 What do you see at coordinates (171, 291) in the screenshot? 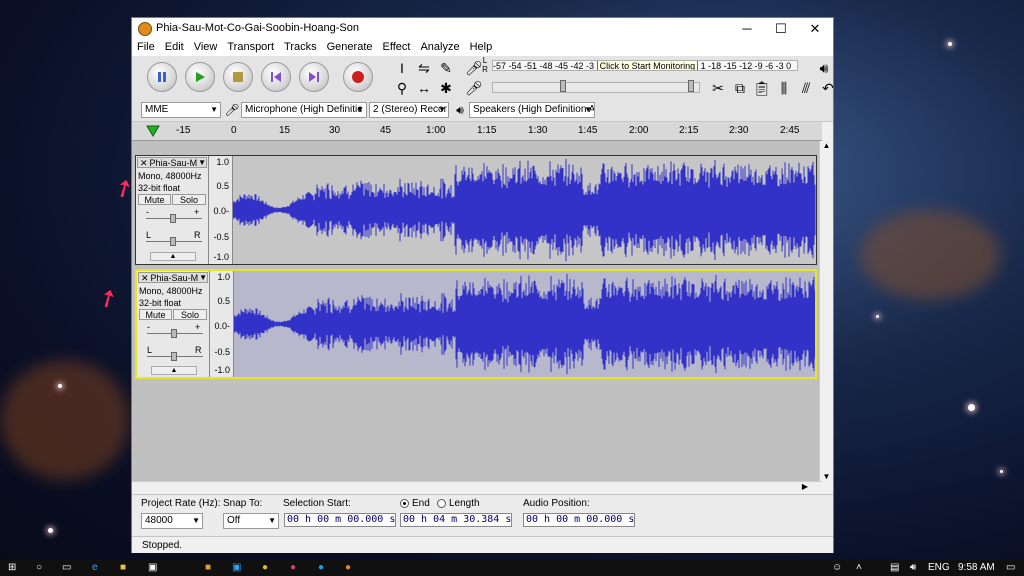
I see `track-format: Mono, 48000Hz` at bounding box center [171, 291].